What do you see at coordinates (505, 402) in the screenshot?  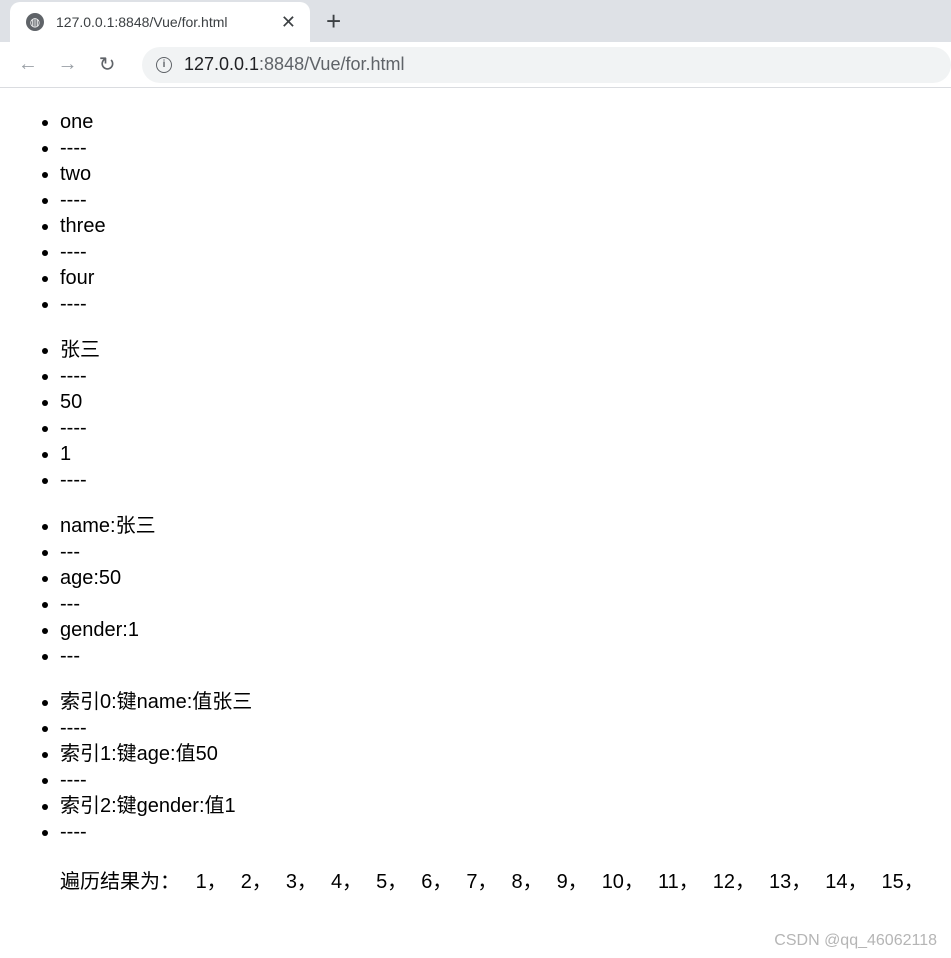 I see `list-item: 50` at bounding box center [505, 402].